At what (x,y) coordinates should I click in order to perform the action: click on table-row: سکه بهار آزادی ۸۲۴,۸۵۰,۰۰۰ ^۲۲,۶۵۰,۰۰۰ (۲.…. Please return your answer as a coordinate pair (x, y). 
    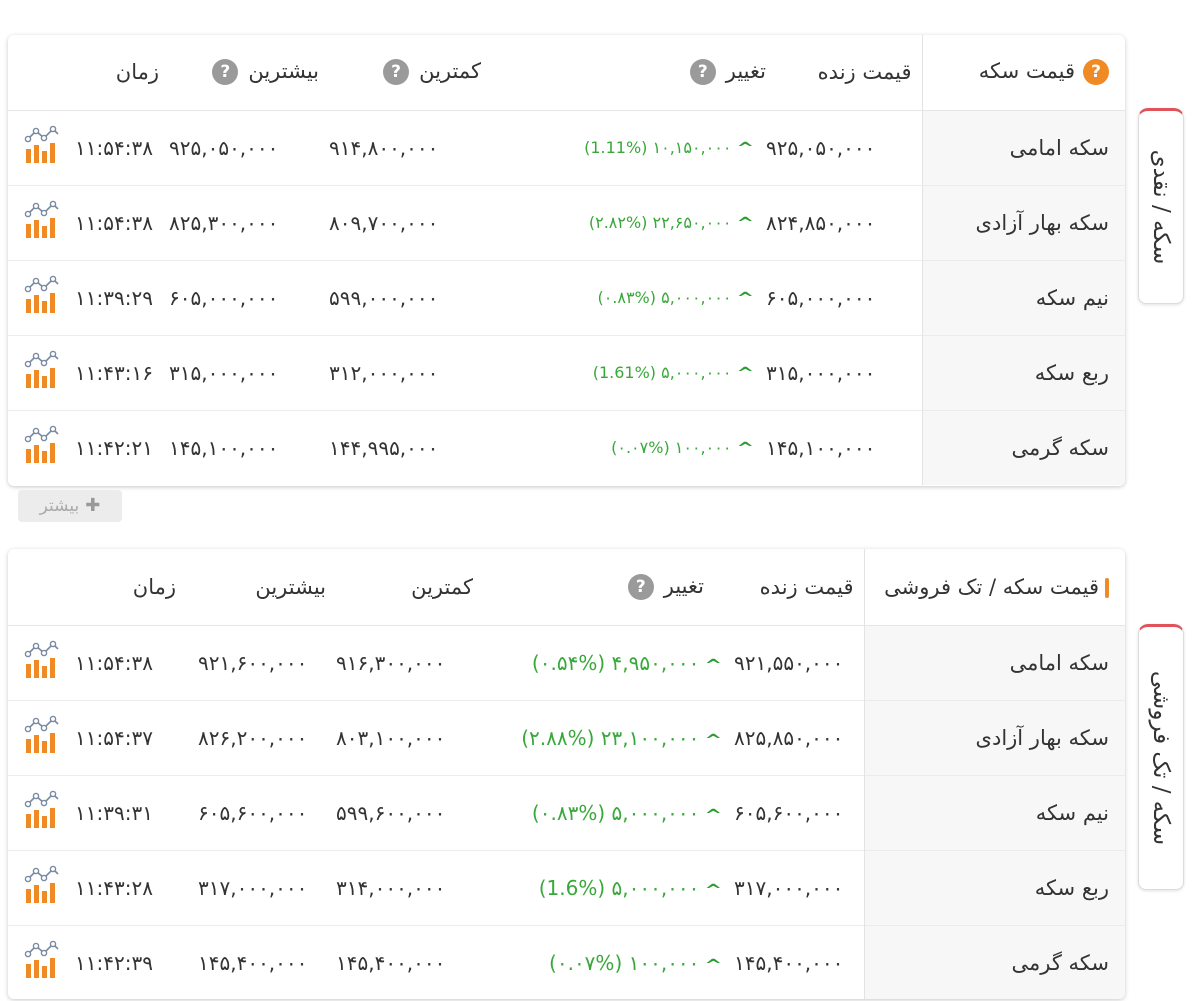
    Looking at the image, I should click on (566, 222).